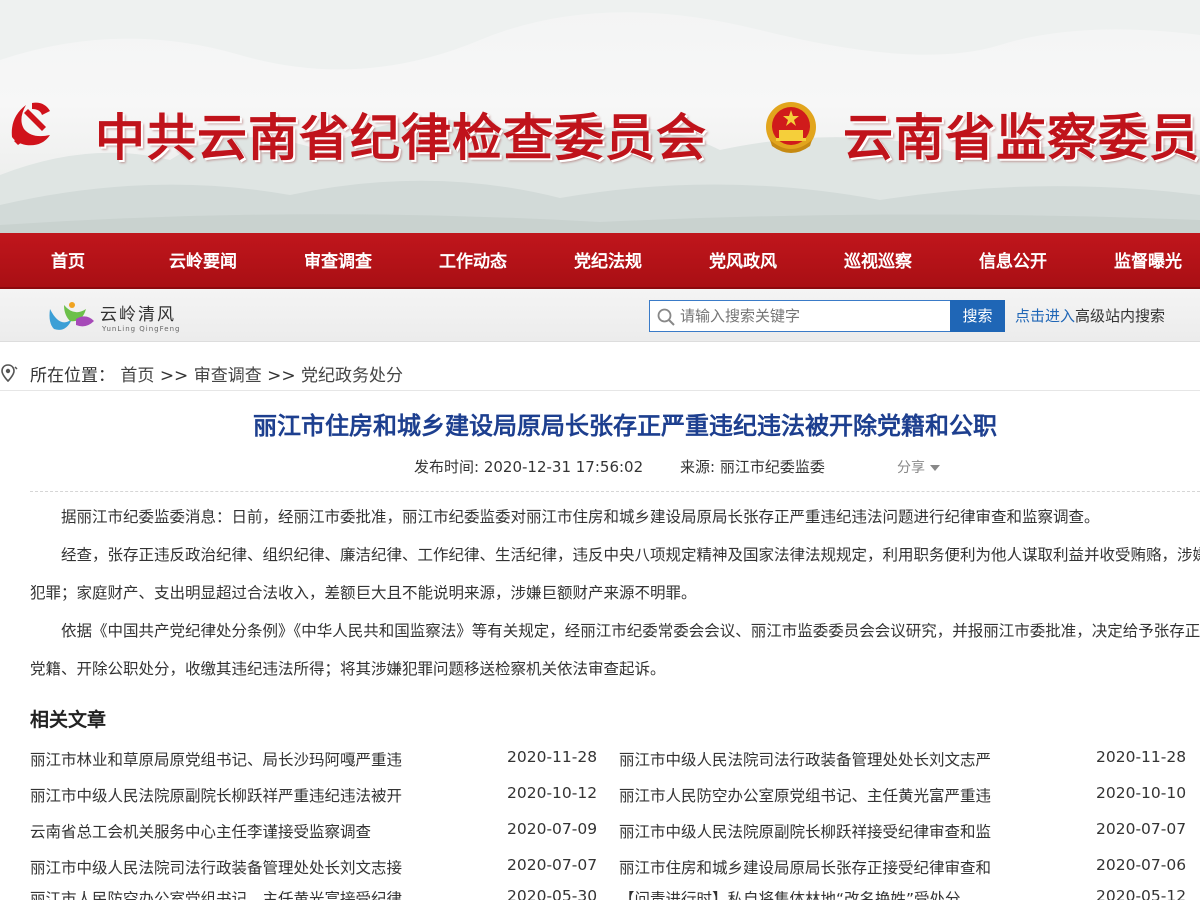  What do you see at coordinates (529, 467) in the screenshot?
I see `publish-time: 发布时间: 2020-12-31 17:56:02` at bounding box center [529, 467].